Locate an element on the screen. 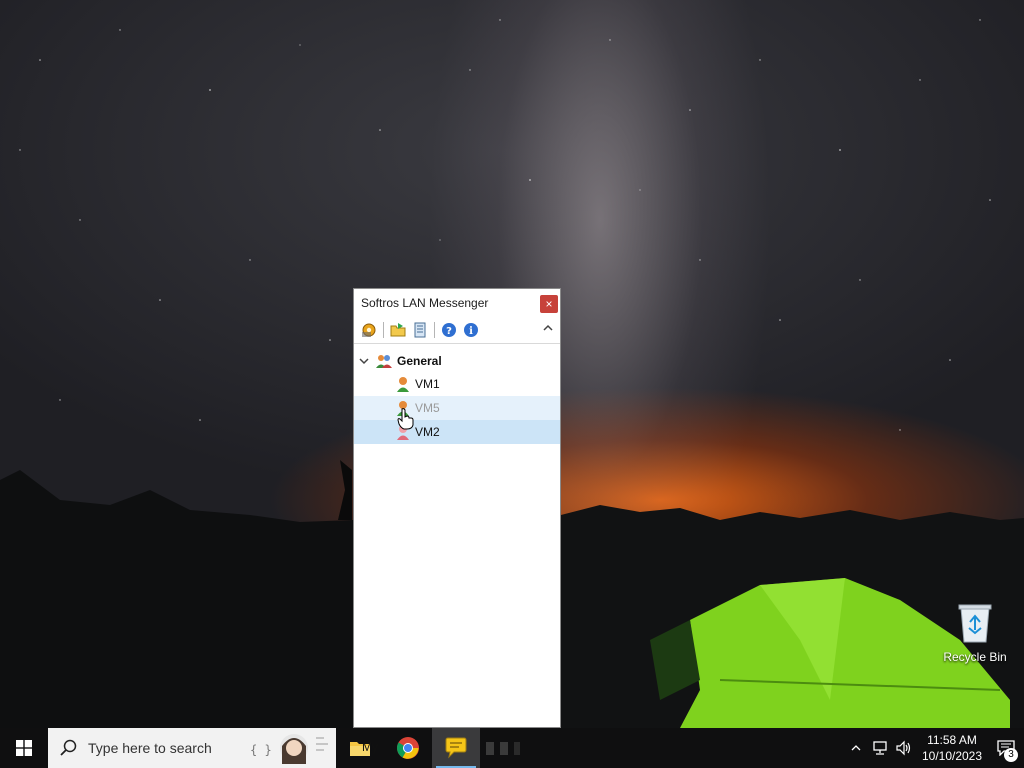  messenger-titlebar: Softros LAN Messenger × is located at coordinates (457, 303).